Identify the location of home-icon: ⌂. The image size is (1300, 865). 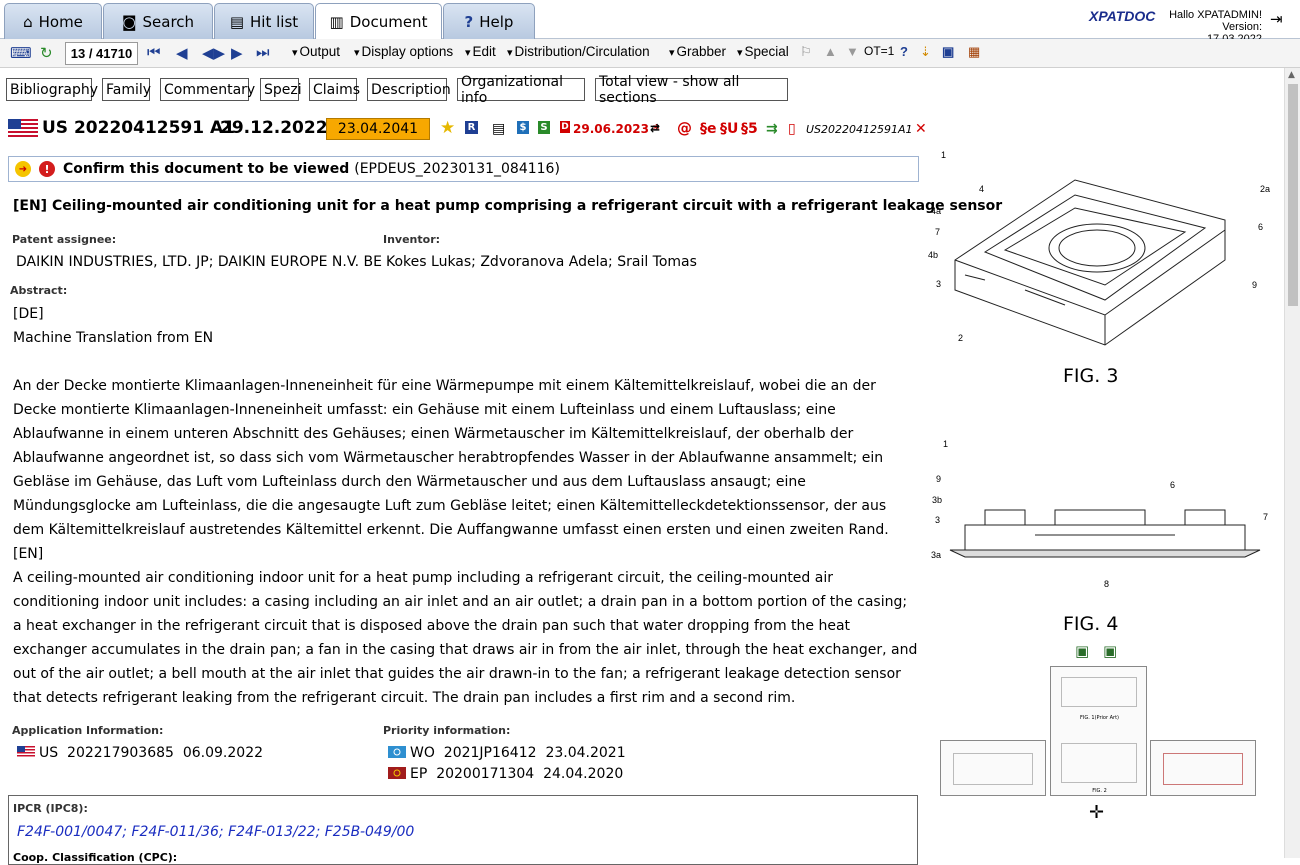
(28, 21).